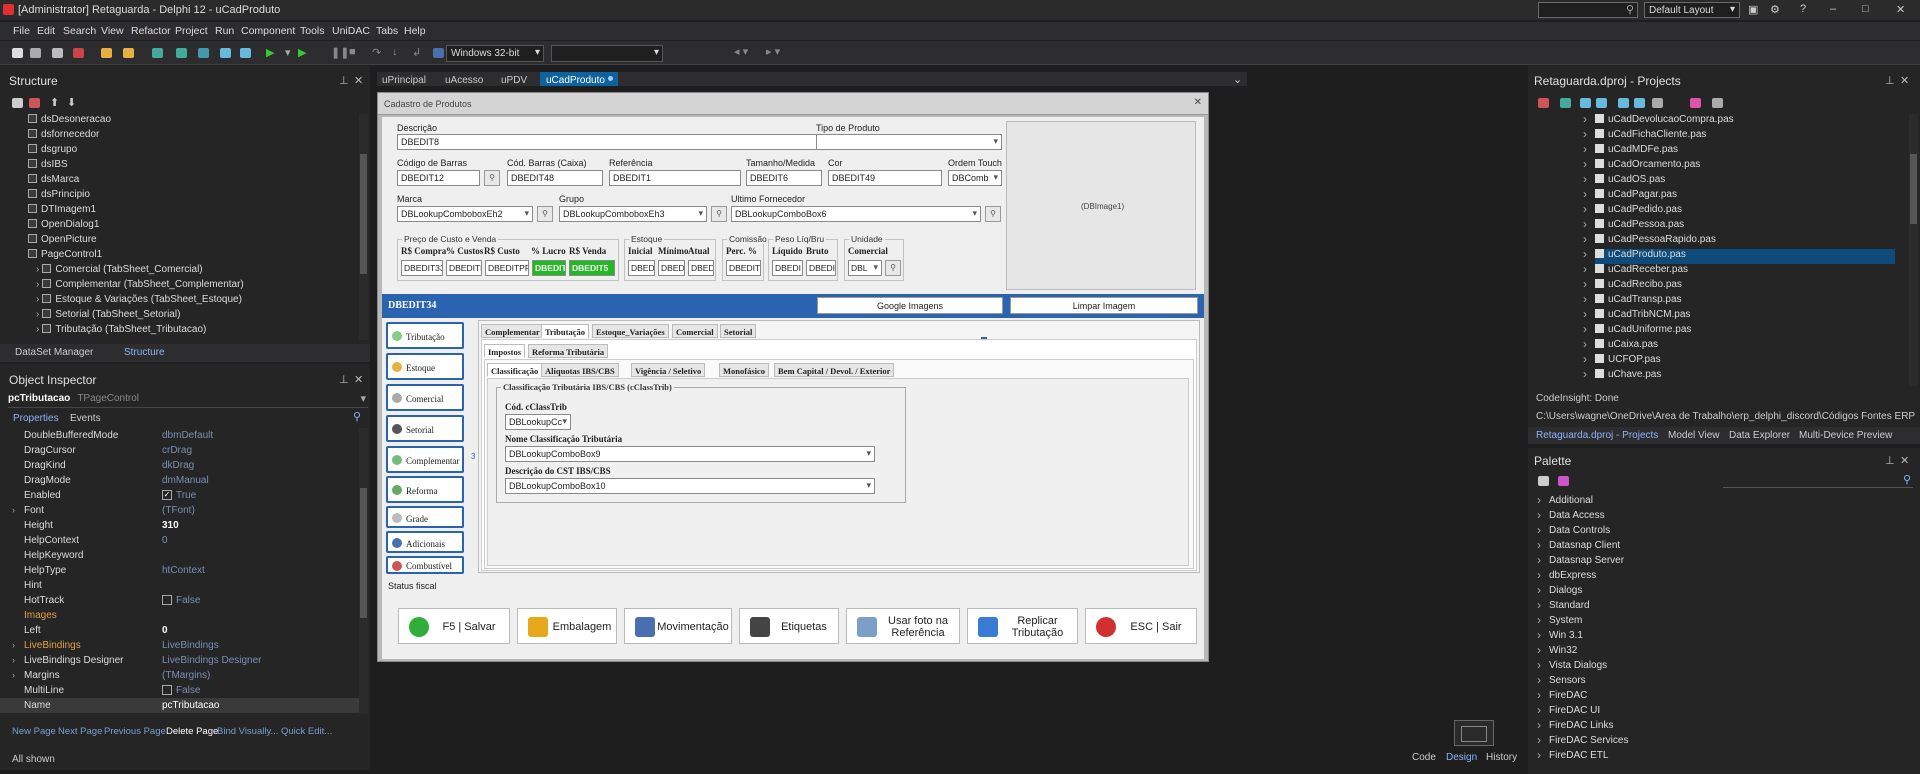 The height and width of the screenshot is (774, 1920). Describe the element at coordinates (909, 142) in the screenshot. I see `combo-tipo-produto` at that location.